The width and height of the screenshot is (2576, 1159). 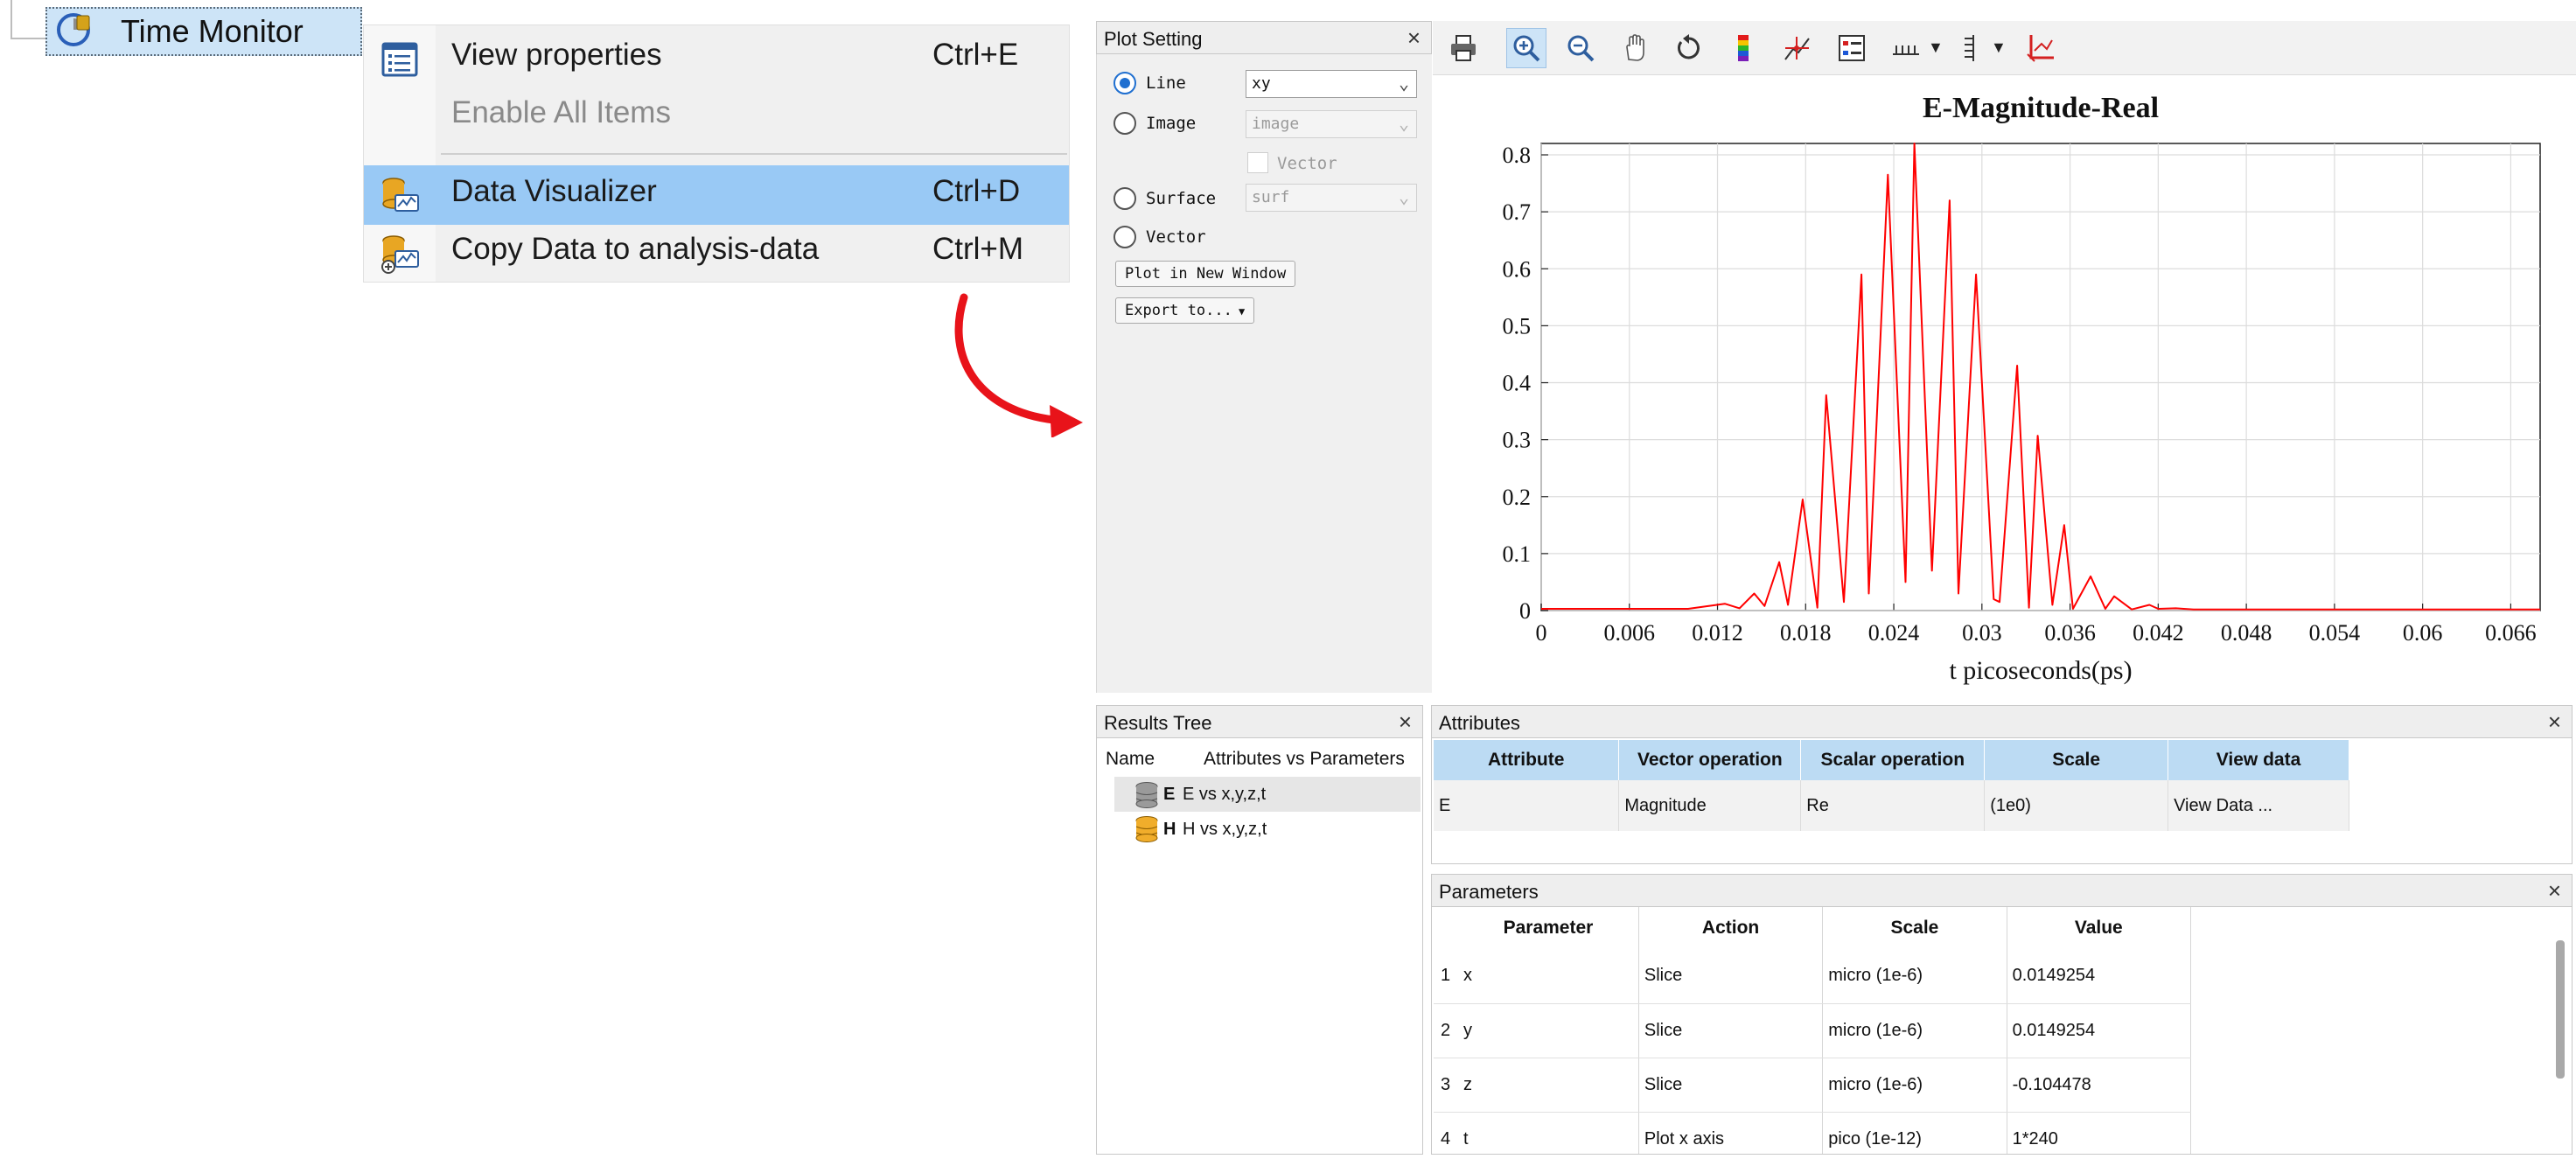 I want to click on legend-icon, so click(x=1852, y=48).